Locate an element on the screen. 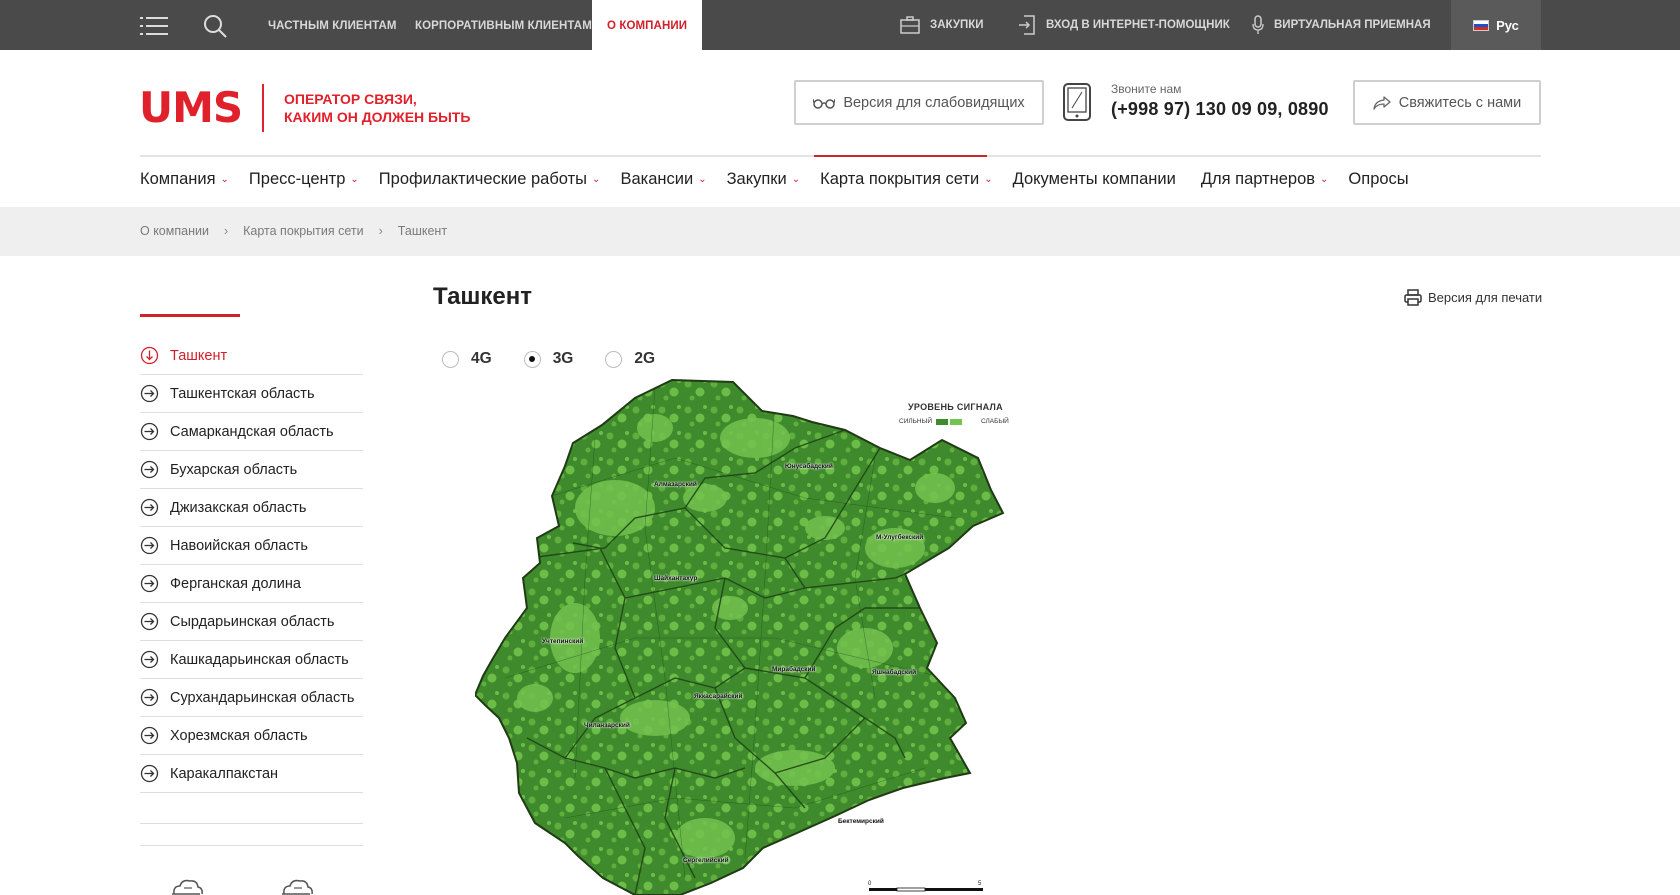 The image size is (1680, 895). sidebar-item-region: Сырдарьинская область is located at coordinates (251, 622).